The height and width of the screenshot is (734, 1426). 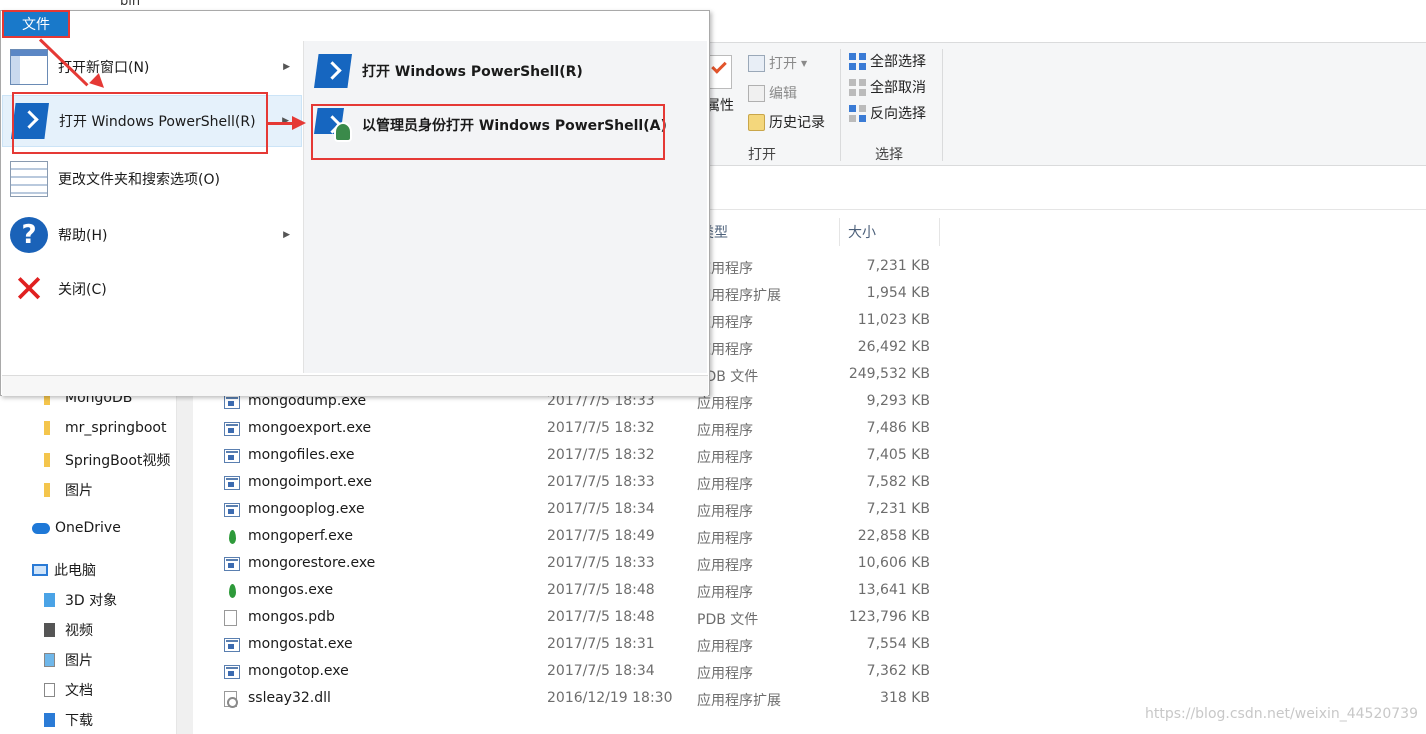 I want to click on nav-item-springboot-video: SpringBoot视频, so click(x=110, y=460).